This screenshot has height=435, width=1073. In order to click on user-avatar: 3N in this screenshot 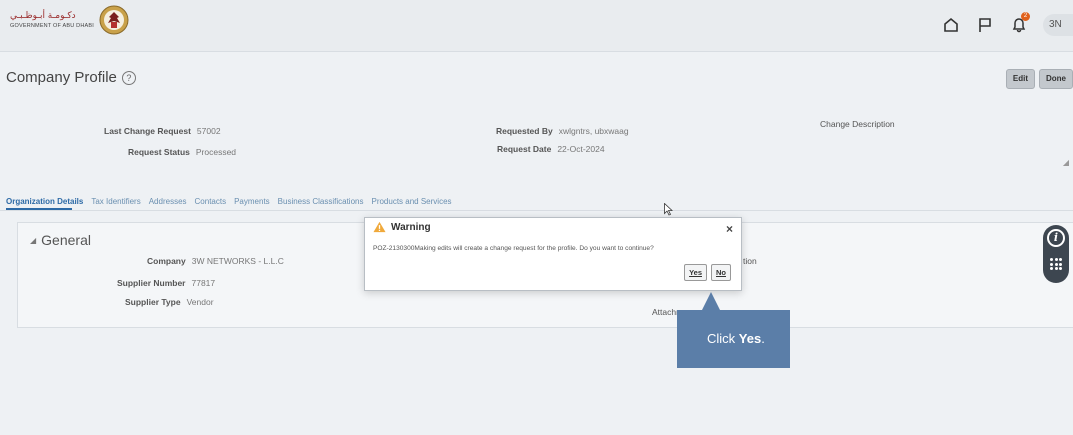, I will do `click(1058, 25)`.